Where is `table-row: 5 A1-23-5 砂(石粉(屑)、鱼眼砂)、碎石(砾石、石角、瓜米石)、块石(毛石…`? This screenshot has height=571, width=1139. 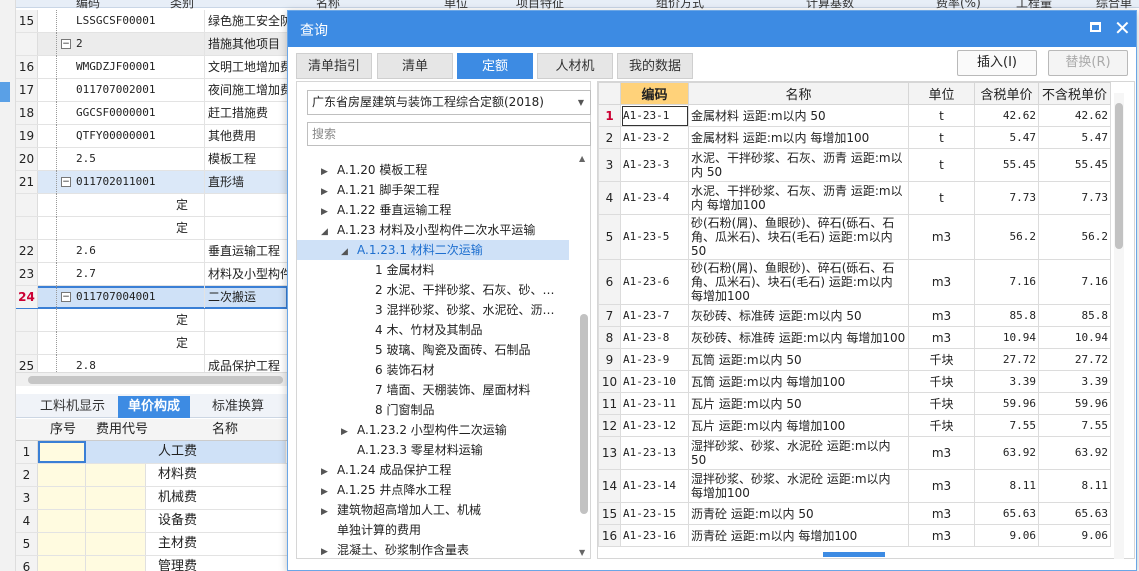 table-row: 5 A1-23-5 砂(石粉(屑)、鱼眼砂)、碎石(砾石、石角、瓜米石)、块石(毛石… is located at coordinates (854, 237).